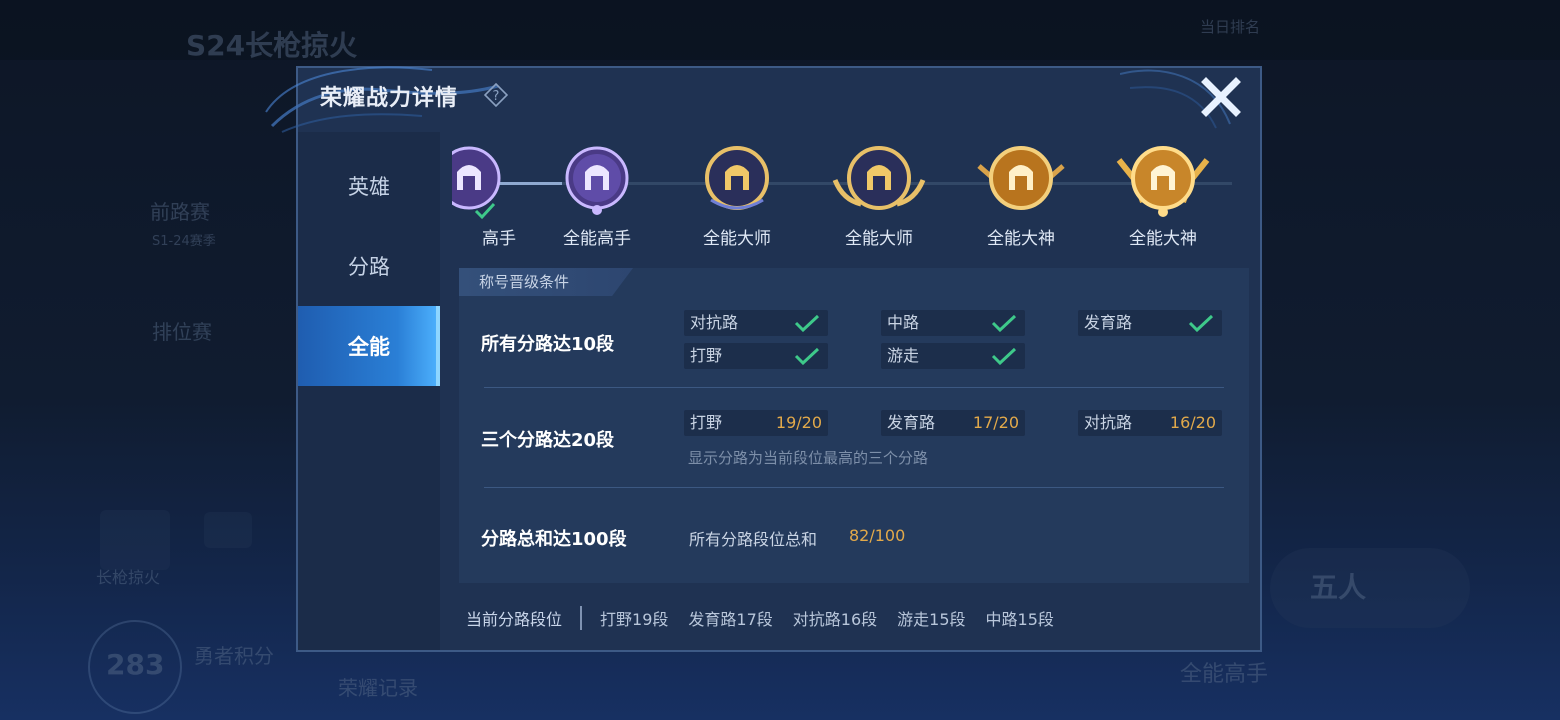  What do you see at coordinates (180, 212) in the screenshot?
I see `bg-text-1: 前路赛` at bounding box center [180, 212].